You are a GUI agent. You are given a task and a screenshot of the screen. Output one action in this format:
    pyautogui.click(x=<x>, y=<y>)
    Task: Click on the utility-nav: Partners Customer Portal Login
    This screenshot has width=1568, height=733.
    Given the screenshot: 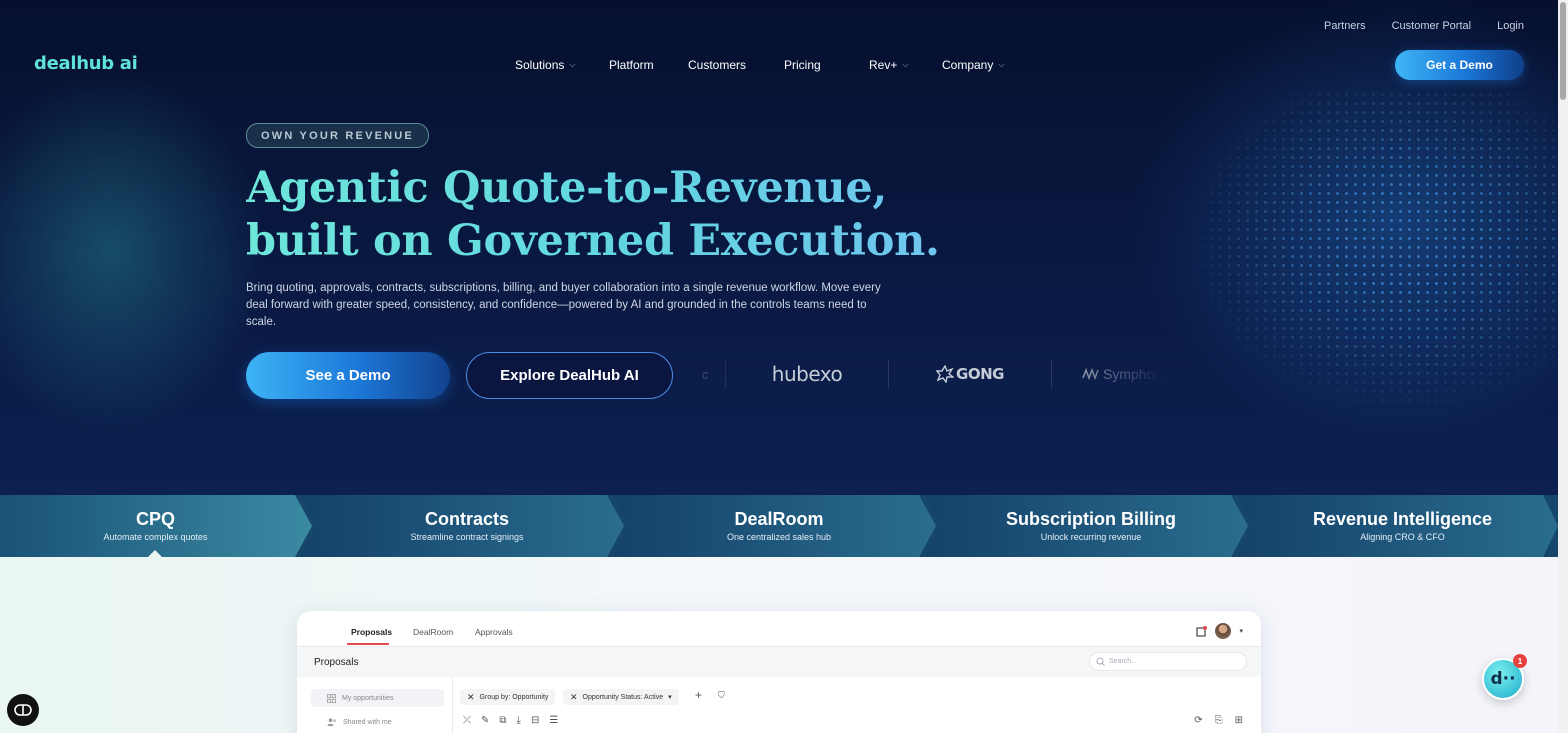 What is the action you would take?
    pyautogui.click(x=1424, y=26)
    